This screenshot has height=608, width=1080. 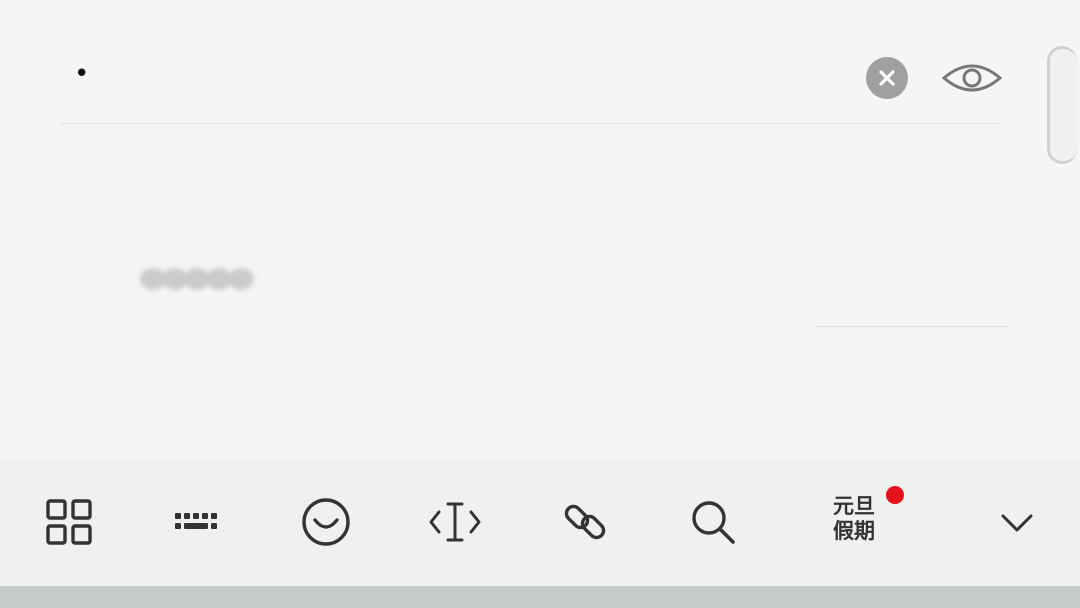 I want to click on divider, so click(x=912, y=326).